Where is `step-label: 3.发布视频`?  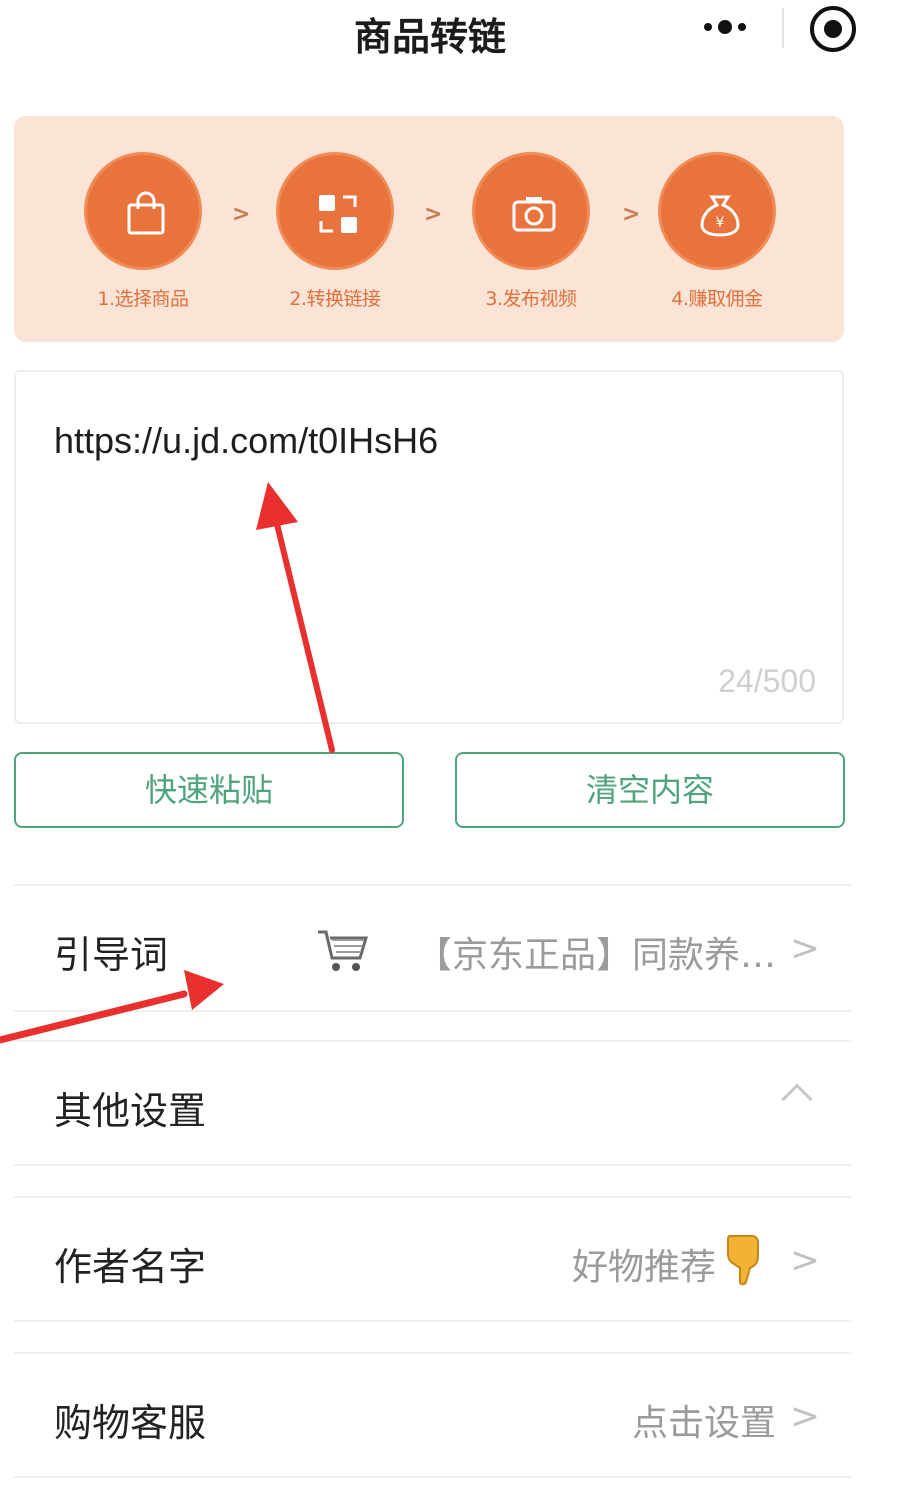 step-label: 3.发布视频 is located at coordinates (531, 299).